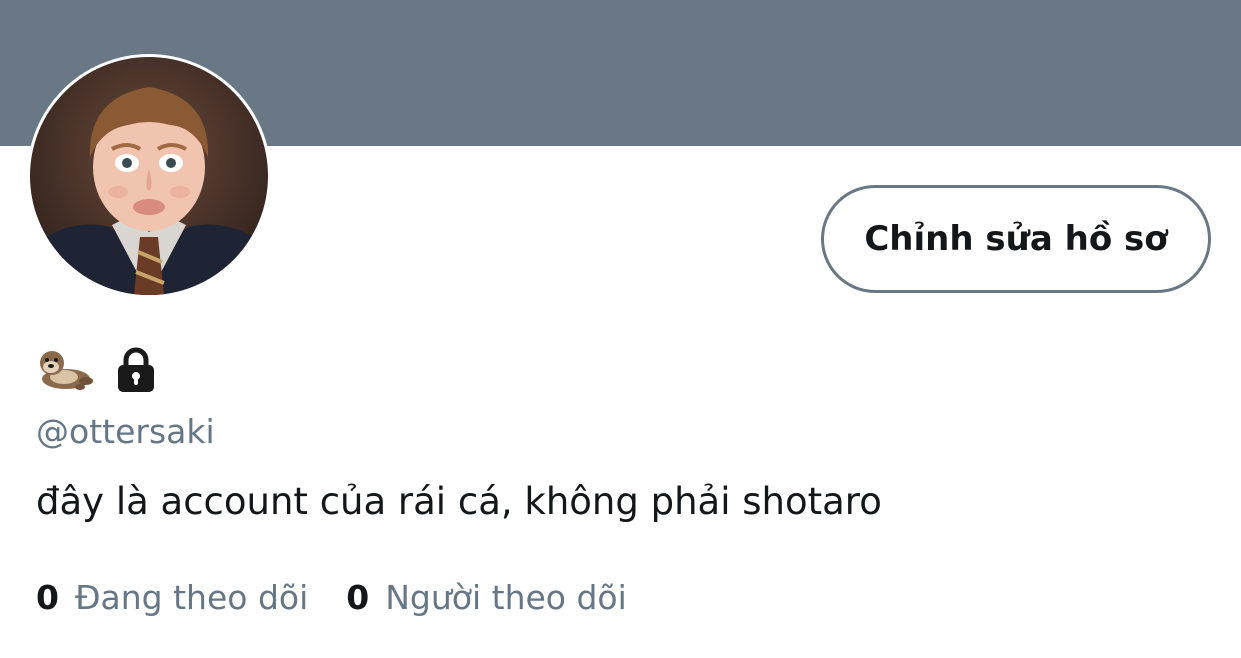 The height and width of the screenshot is (658, 1241). What do you see at coordinates (191, 597) in the screenshot?
I see `following-label: Đang theo dõi` at bounding box center [191, 597].